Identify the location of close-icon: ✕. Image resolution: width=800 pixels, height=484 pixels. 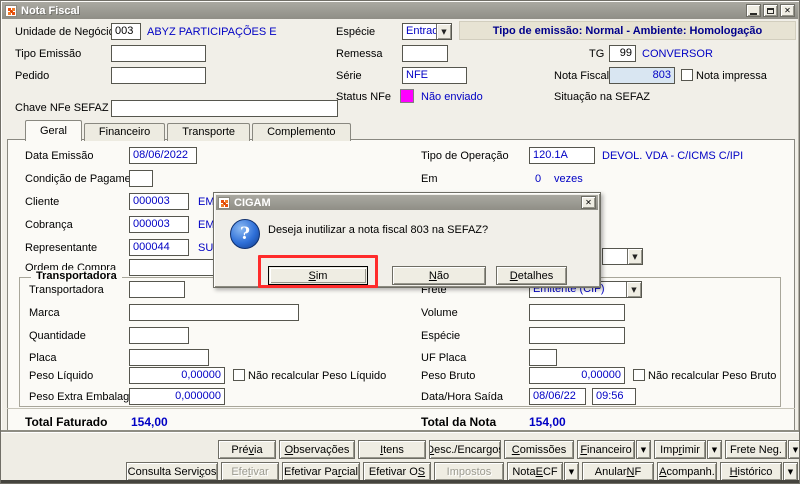
(787, 10).